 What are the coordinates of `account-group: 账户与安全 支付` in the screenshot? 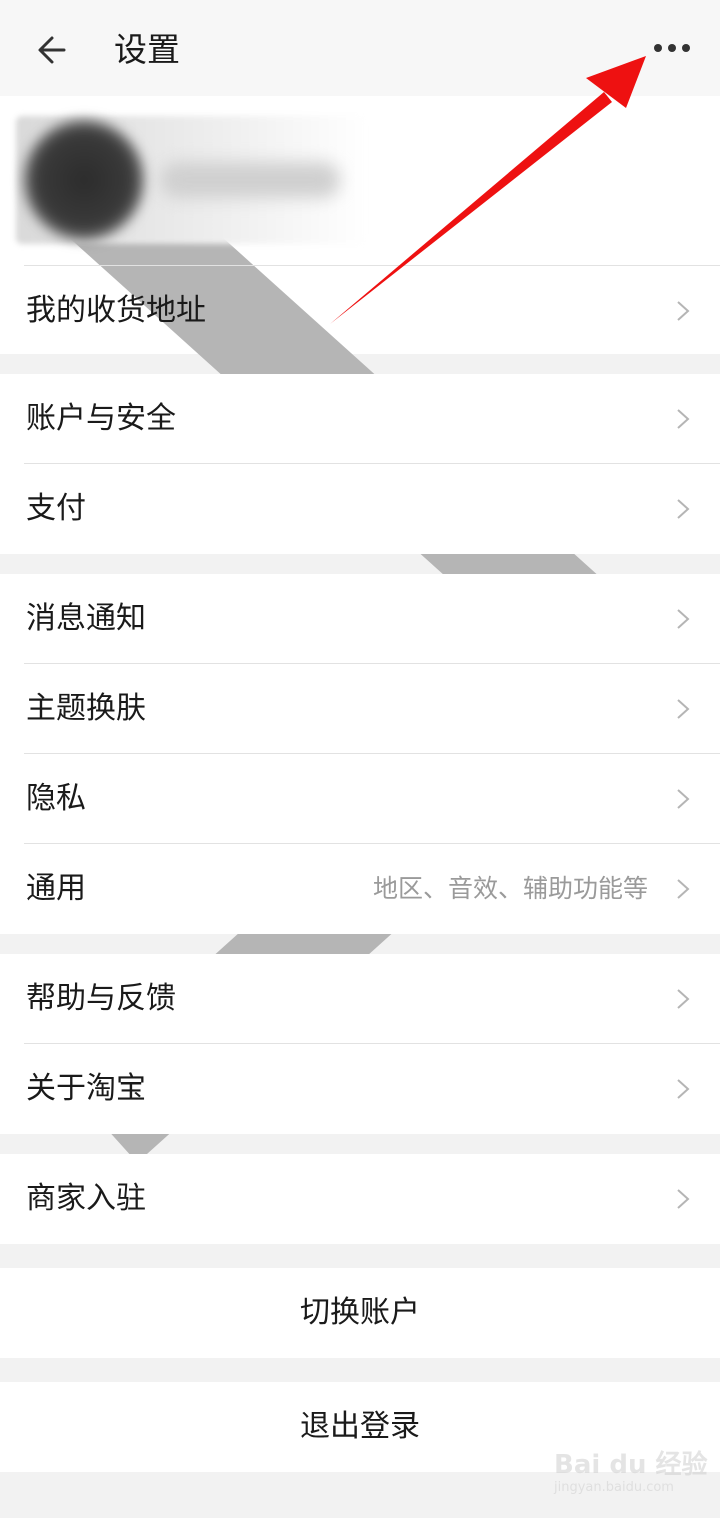 It's located at (360, 464).